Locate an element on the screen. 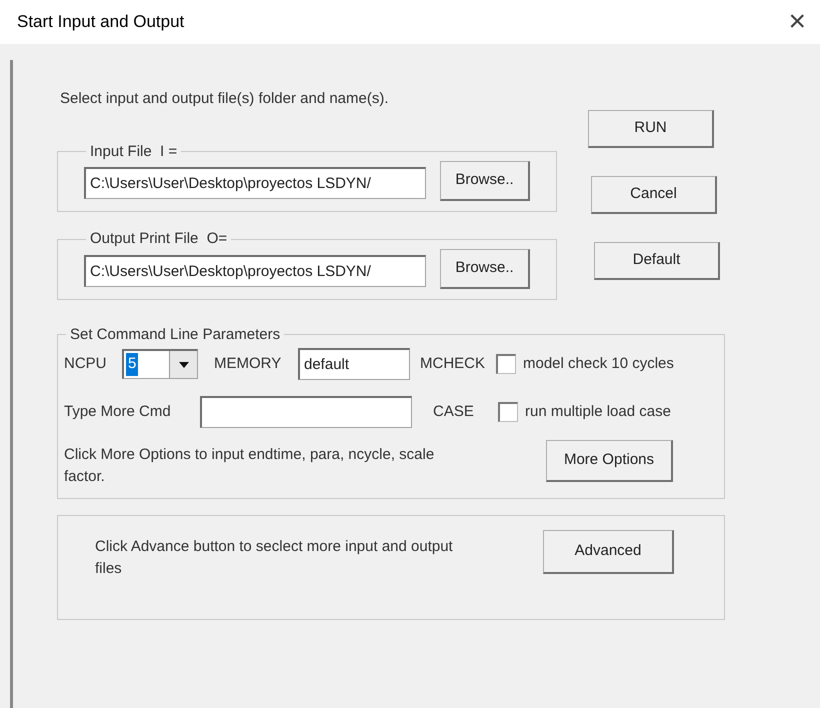  more-options-hint: Click More Options to input endtime, para, ncycle, scale factor. is located at coordinates (250, 466).